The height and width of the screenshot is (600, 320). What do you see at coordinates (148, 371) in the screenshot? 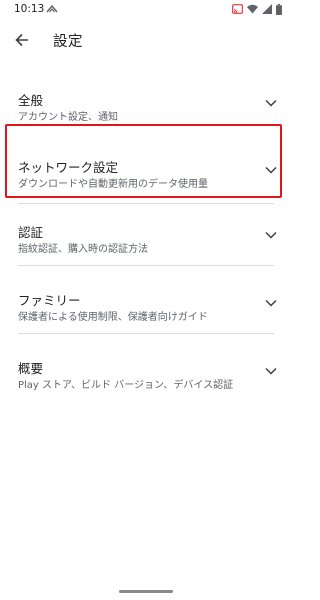
I see `settings-item-about: 概要 Play ストア、ビルド バージョン、デバイス認証` at bounding box center [148, 371].